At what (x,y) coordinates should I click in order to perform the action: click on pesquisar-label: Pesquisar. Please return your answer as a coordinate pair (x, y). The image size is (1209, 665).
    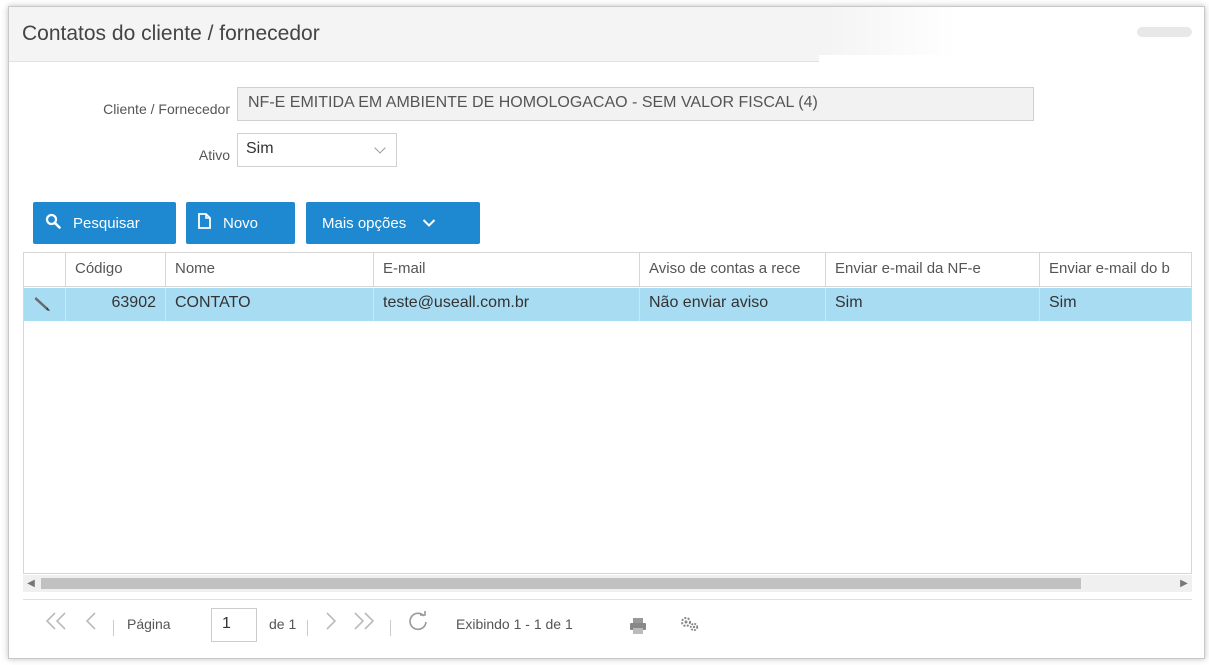
    Looking at the image, I should click on (106, 223).